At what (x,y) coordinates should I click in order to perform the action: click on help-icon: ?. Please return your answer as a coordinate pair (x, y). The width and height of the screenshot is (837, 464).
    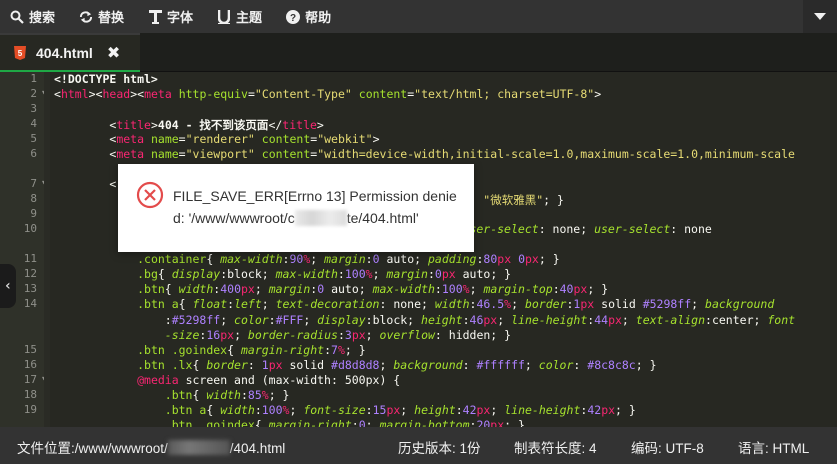
    Looking at the image, I should click on (293, 16).